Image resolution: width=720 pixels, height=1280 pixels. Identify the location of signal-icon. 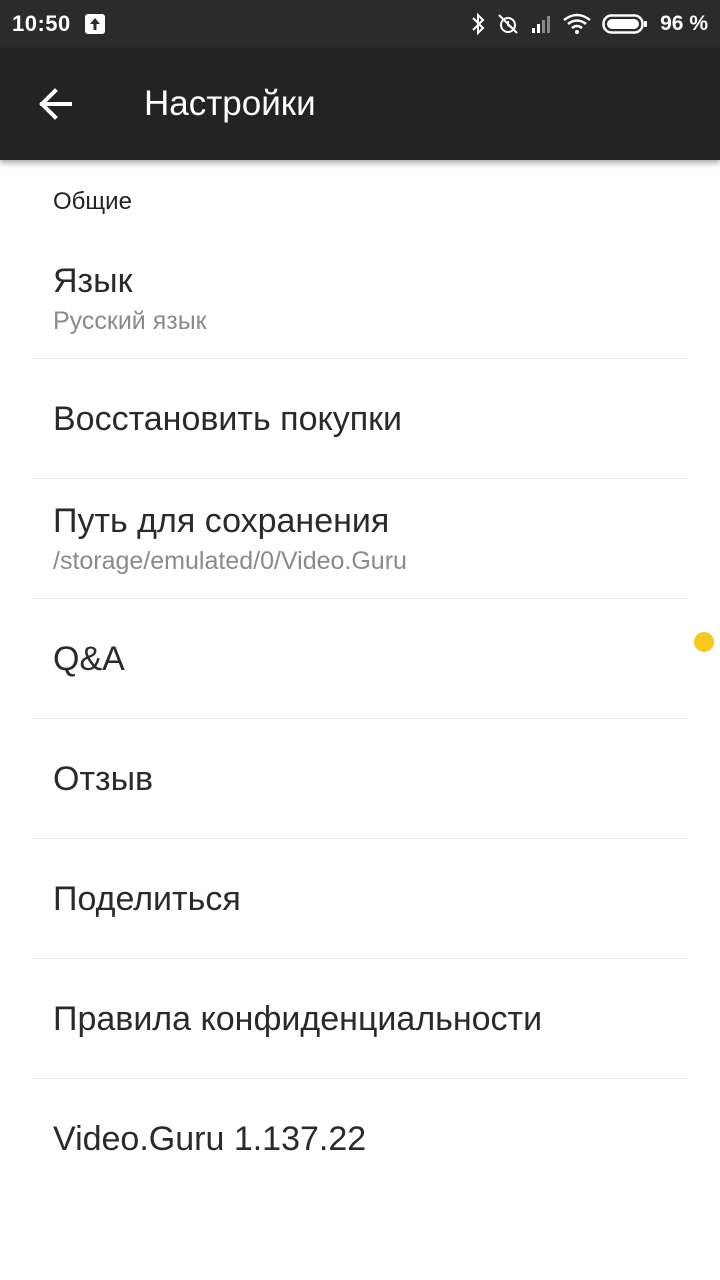
(541, 24).